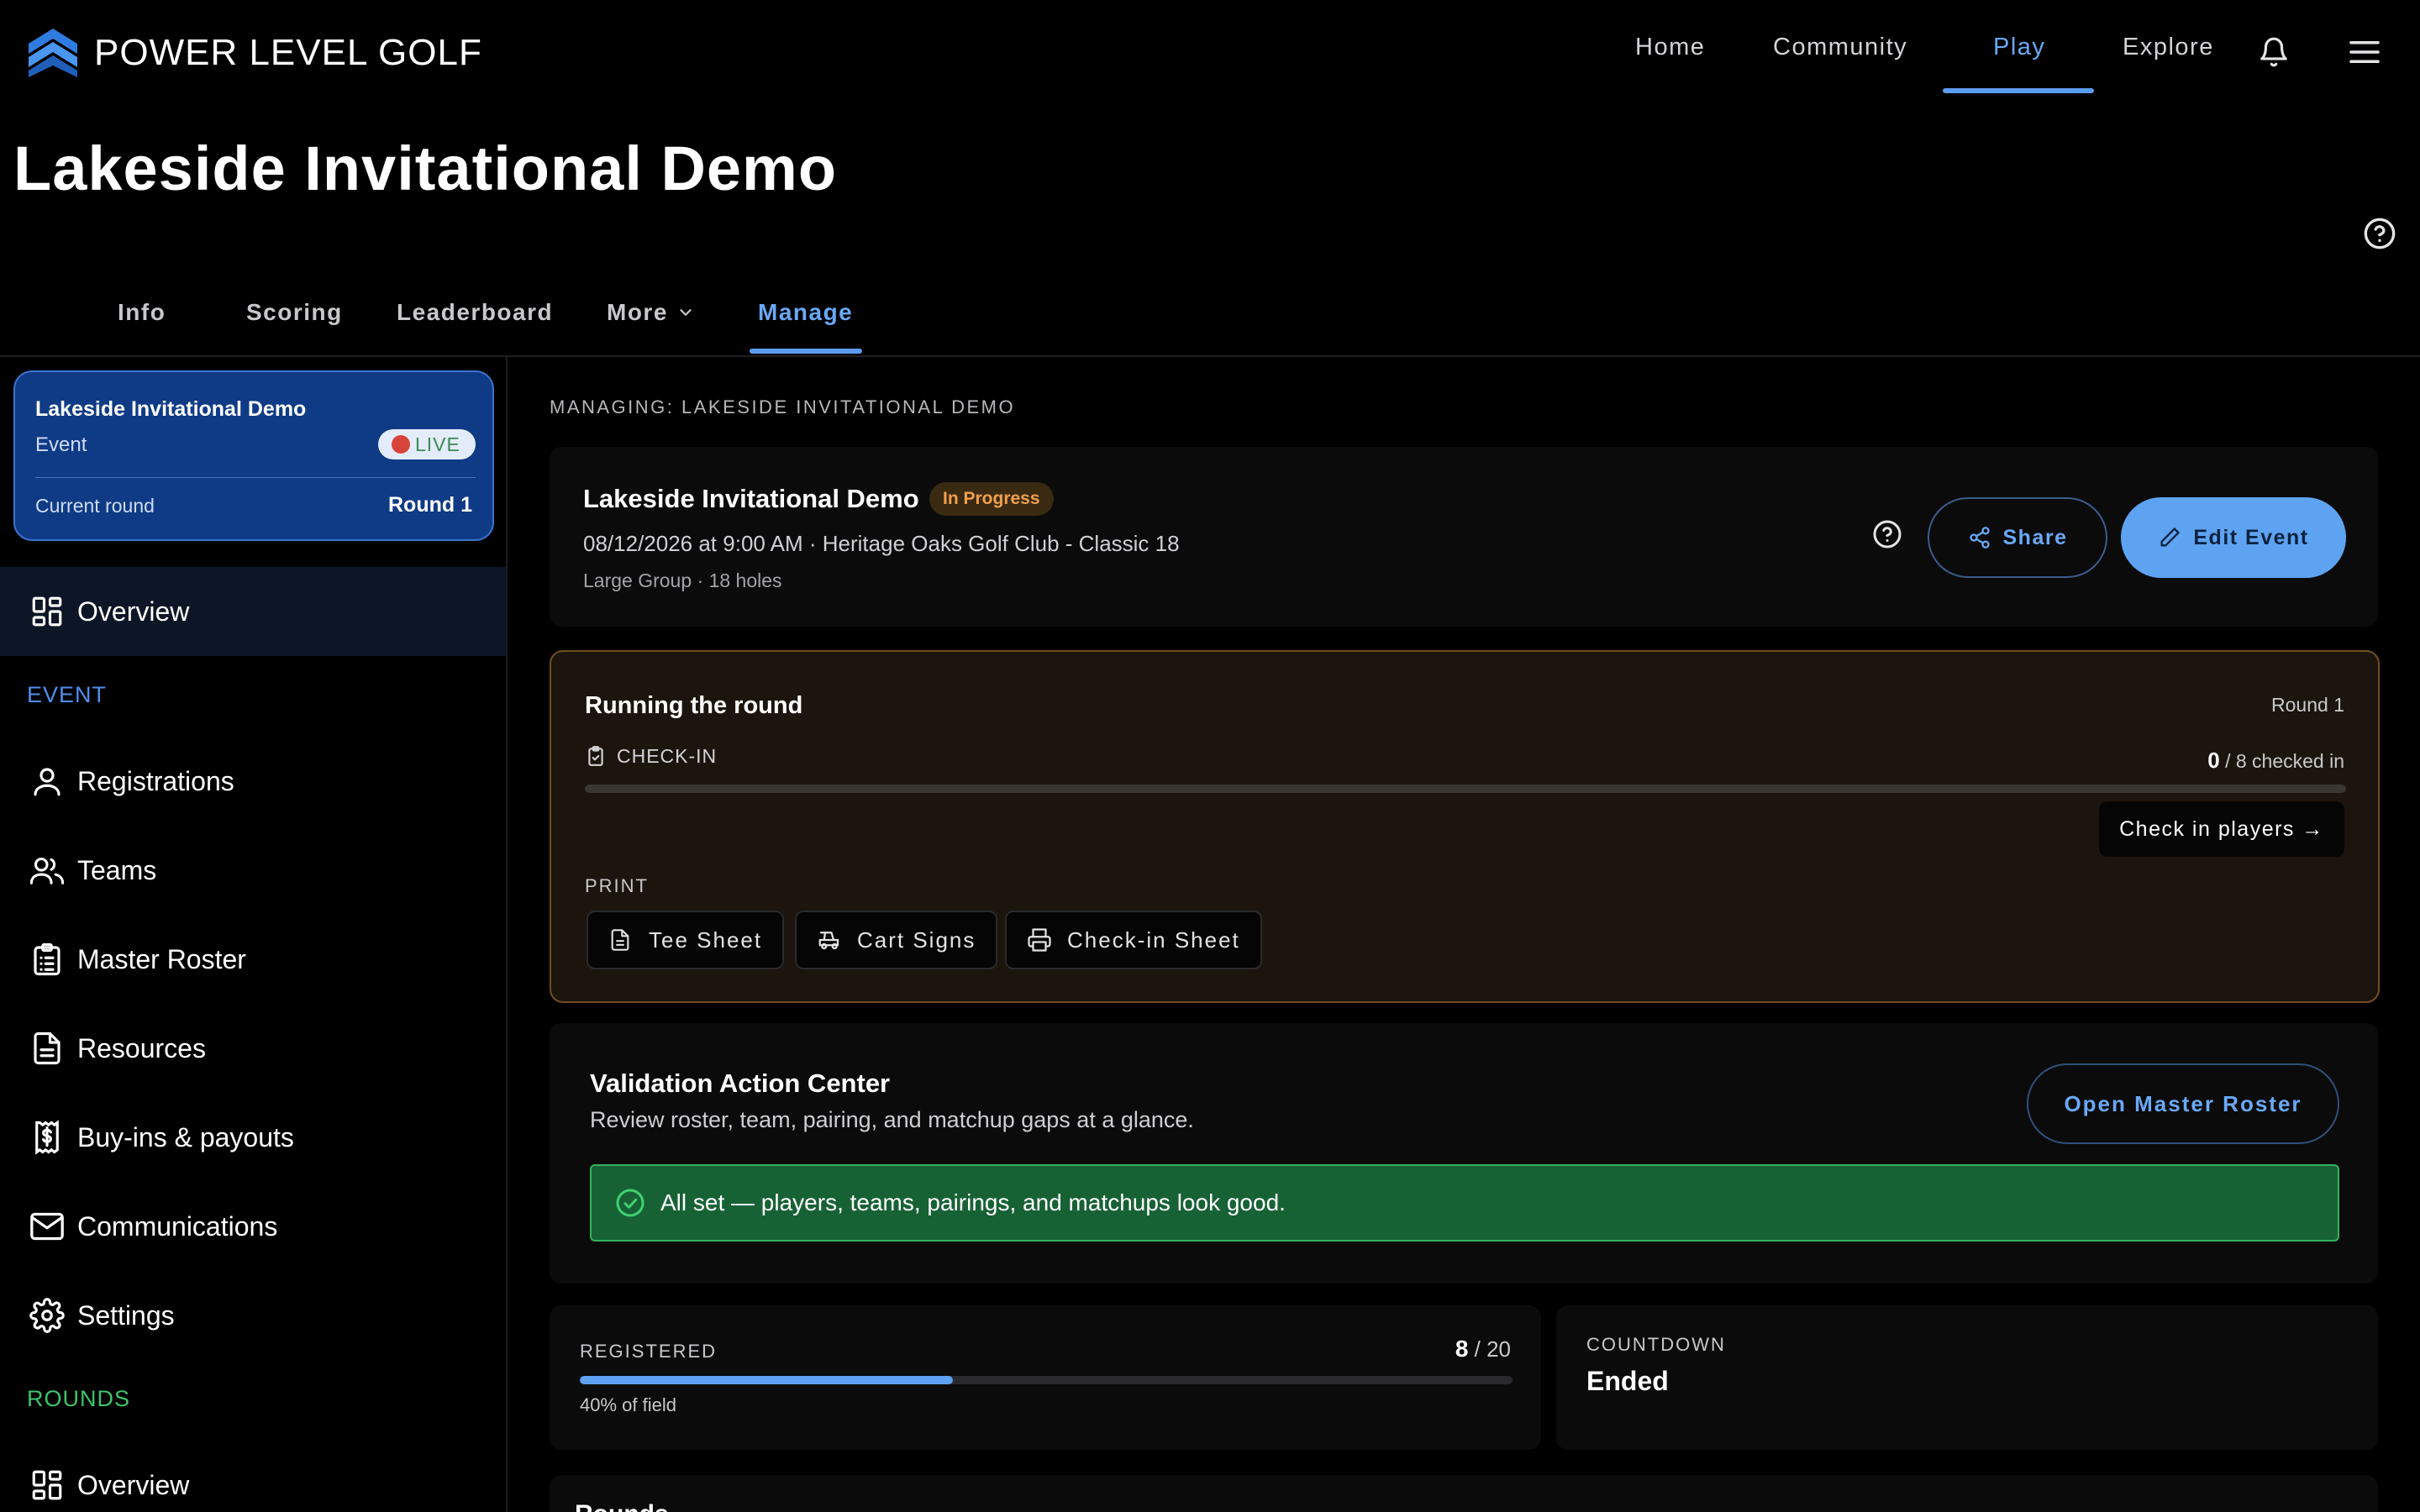  Describe the element at coordinates (2019, 47) in the screenshot. I see `nav-play-link: Play` at that location.